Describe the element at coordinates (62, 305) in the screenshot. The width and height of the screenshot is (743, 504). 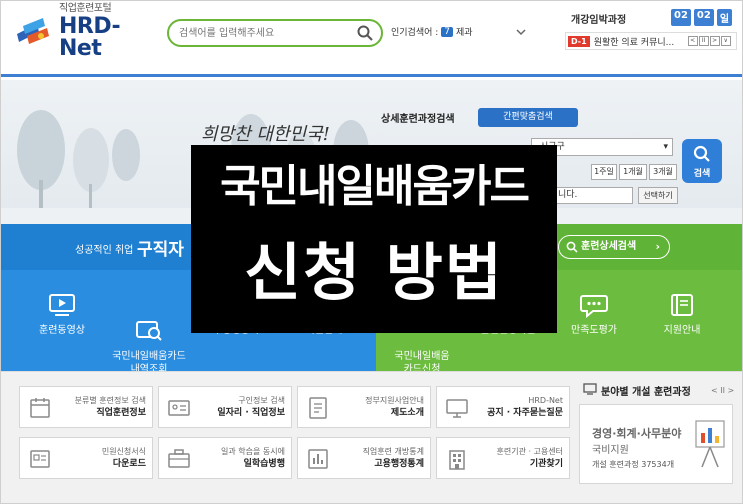
I see `video-icon` at that location.